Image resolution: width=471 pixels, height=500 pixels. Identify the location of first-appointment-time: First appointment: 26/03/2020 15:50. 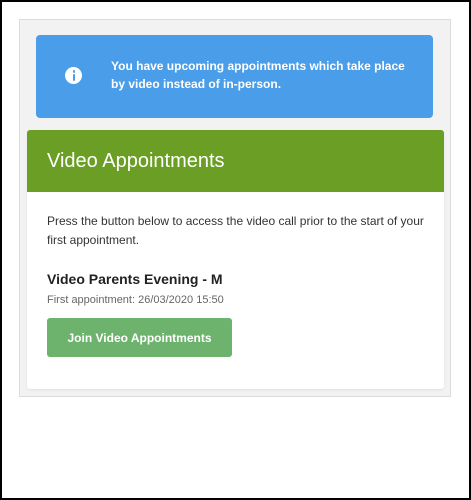
(135, 300).